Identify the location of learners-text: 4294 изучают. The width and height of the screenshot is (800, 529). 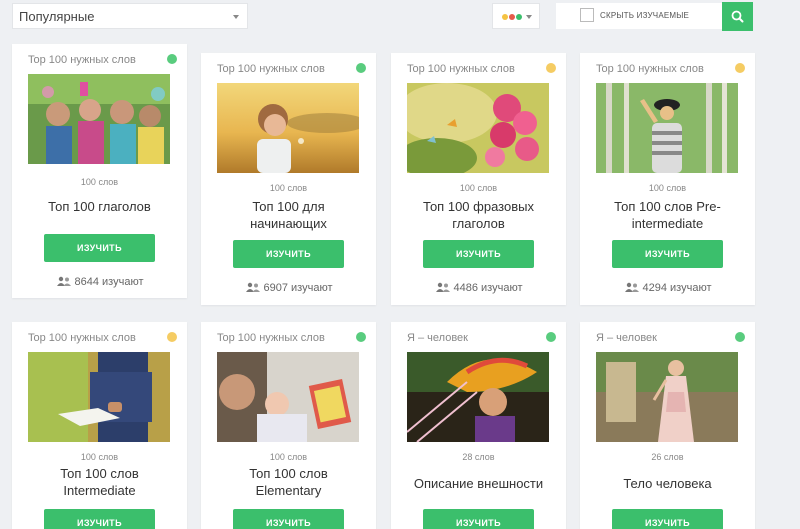
(677, 288).